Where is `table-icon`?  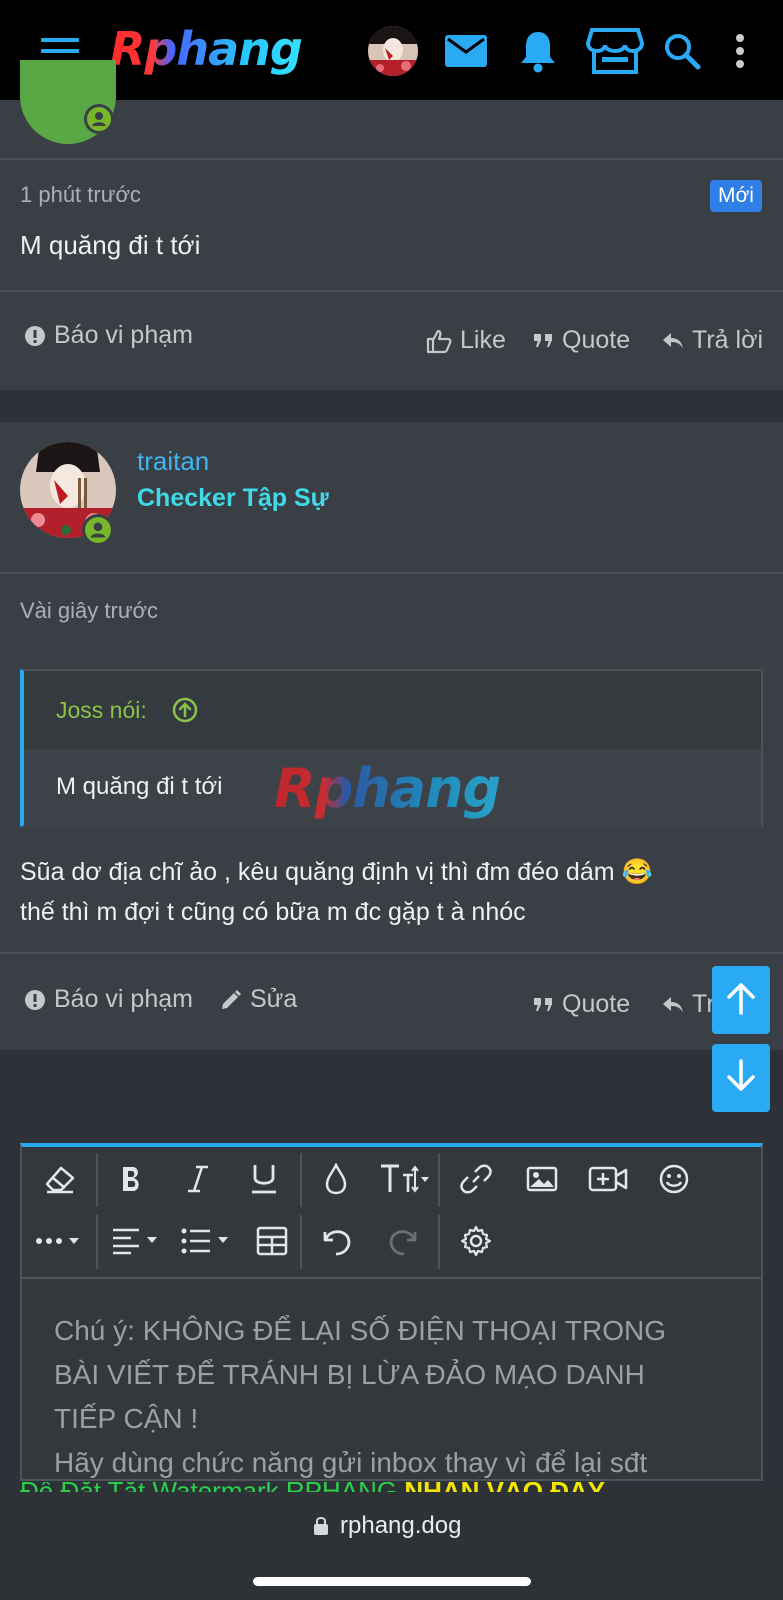
table-icon is located at coordinates (272, 1243).